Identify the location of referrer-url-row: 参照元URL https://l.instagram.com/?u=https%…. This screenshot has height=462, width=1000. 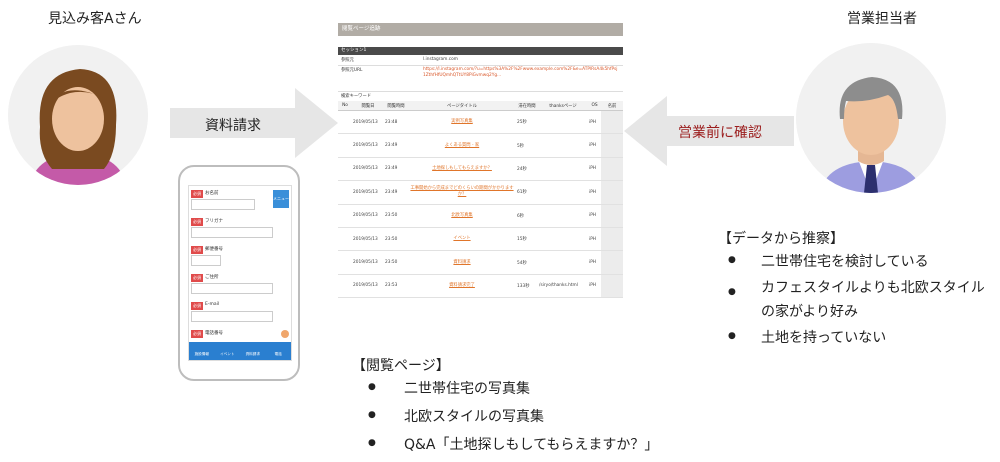
(480, 78).